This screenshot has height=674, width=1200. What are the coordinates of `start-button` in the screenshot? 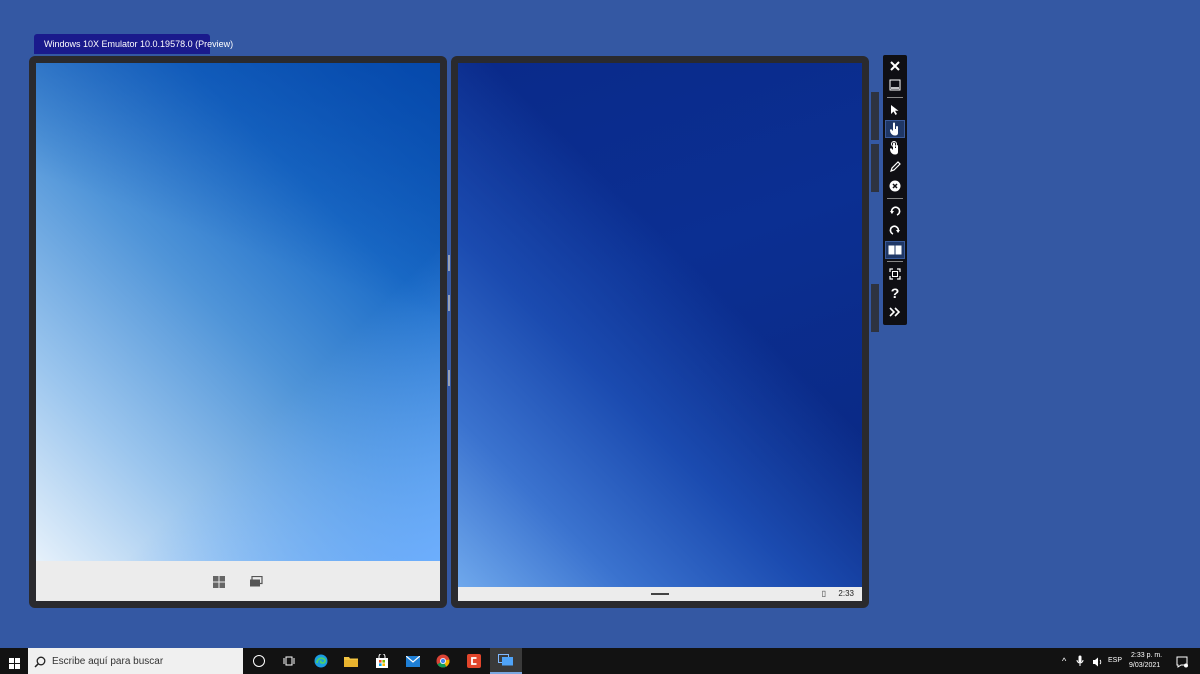 It's located at (14, 661).